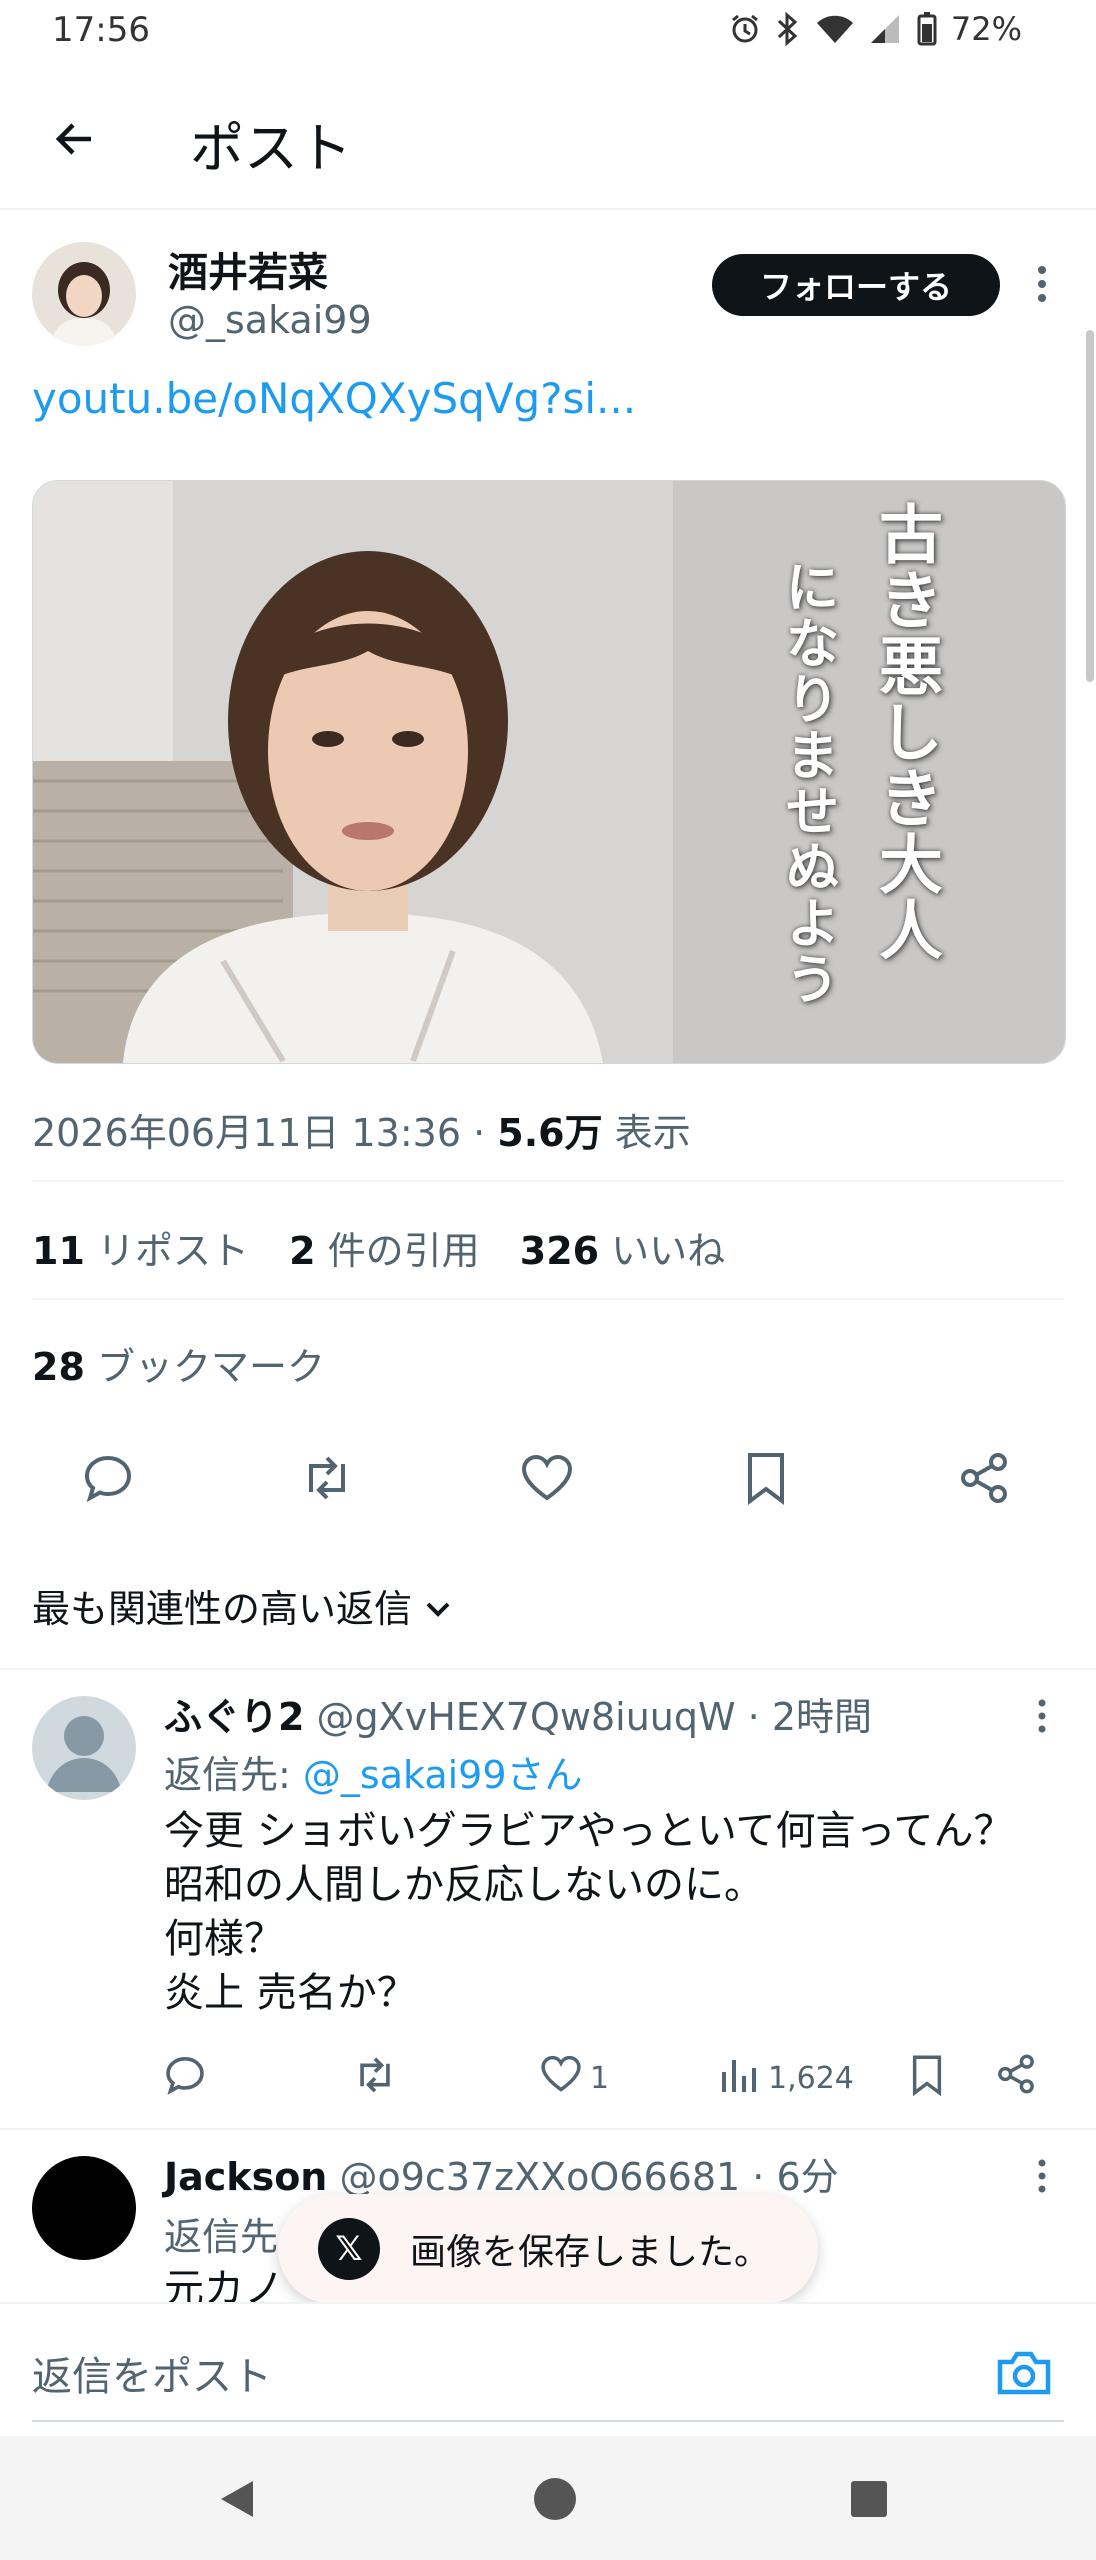  Describe the element at coordinates (443, 1775) in the screenshot. I see `reply-to-handle: @_sakai99さん` at that location.